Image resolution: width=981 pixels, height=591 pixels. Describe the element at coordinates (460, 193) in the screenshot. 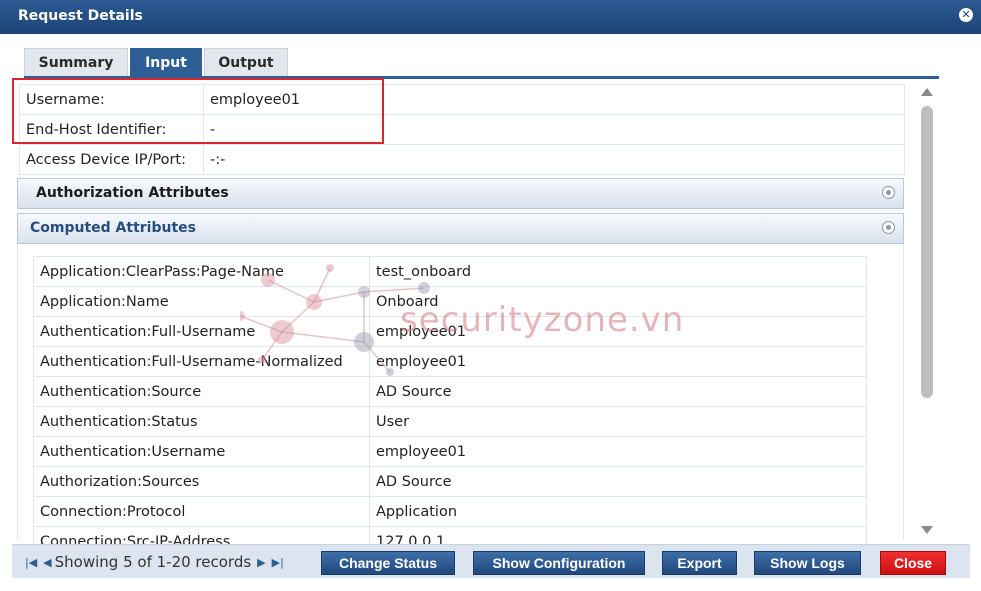

I see `authorization-attributes-header: Authorization Attributes` at that location.